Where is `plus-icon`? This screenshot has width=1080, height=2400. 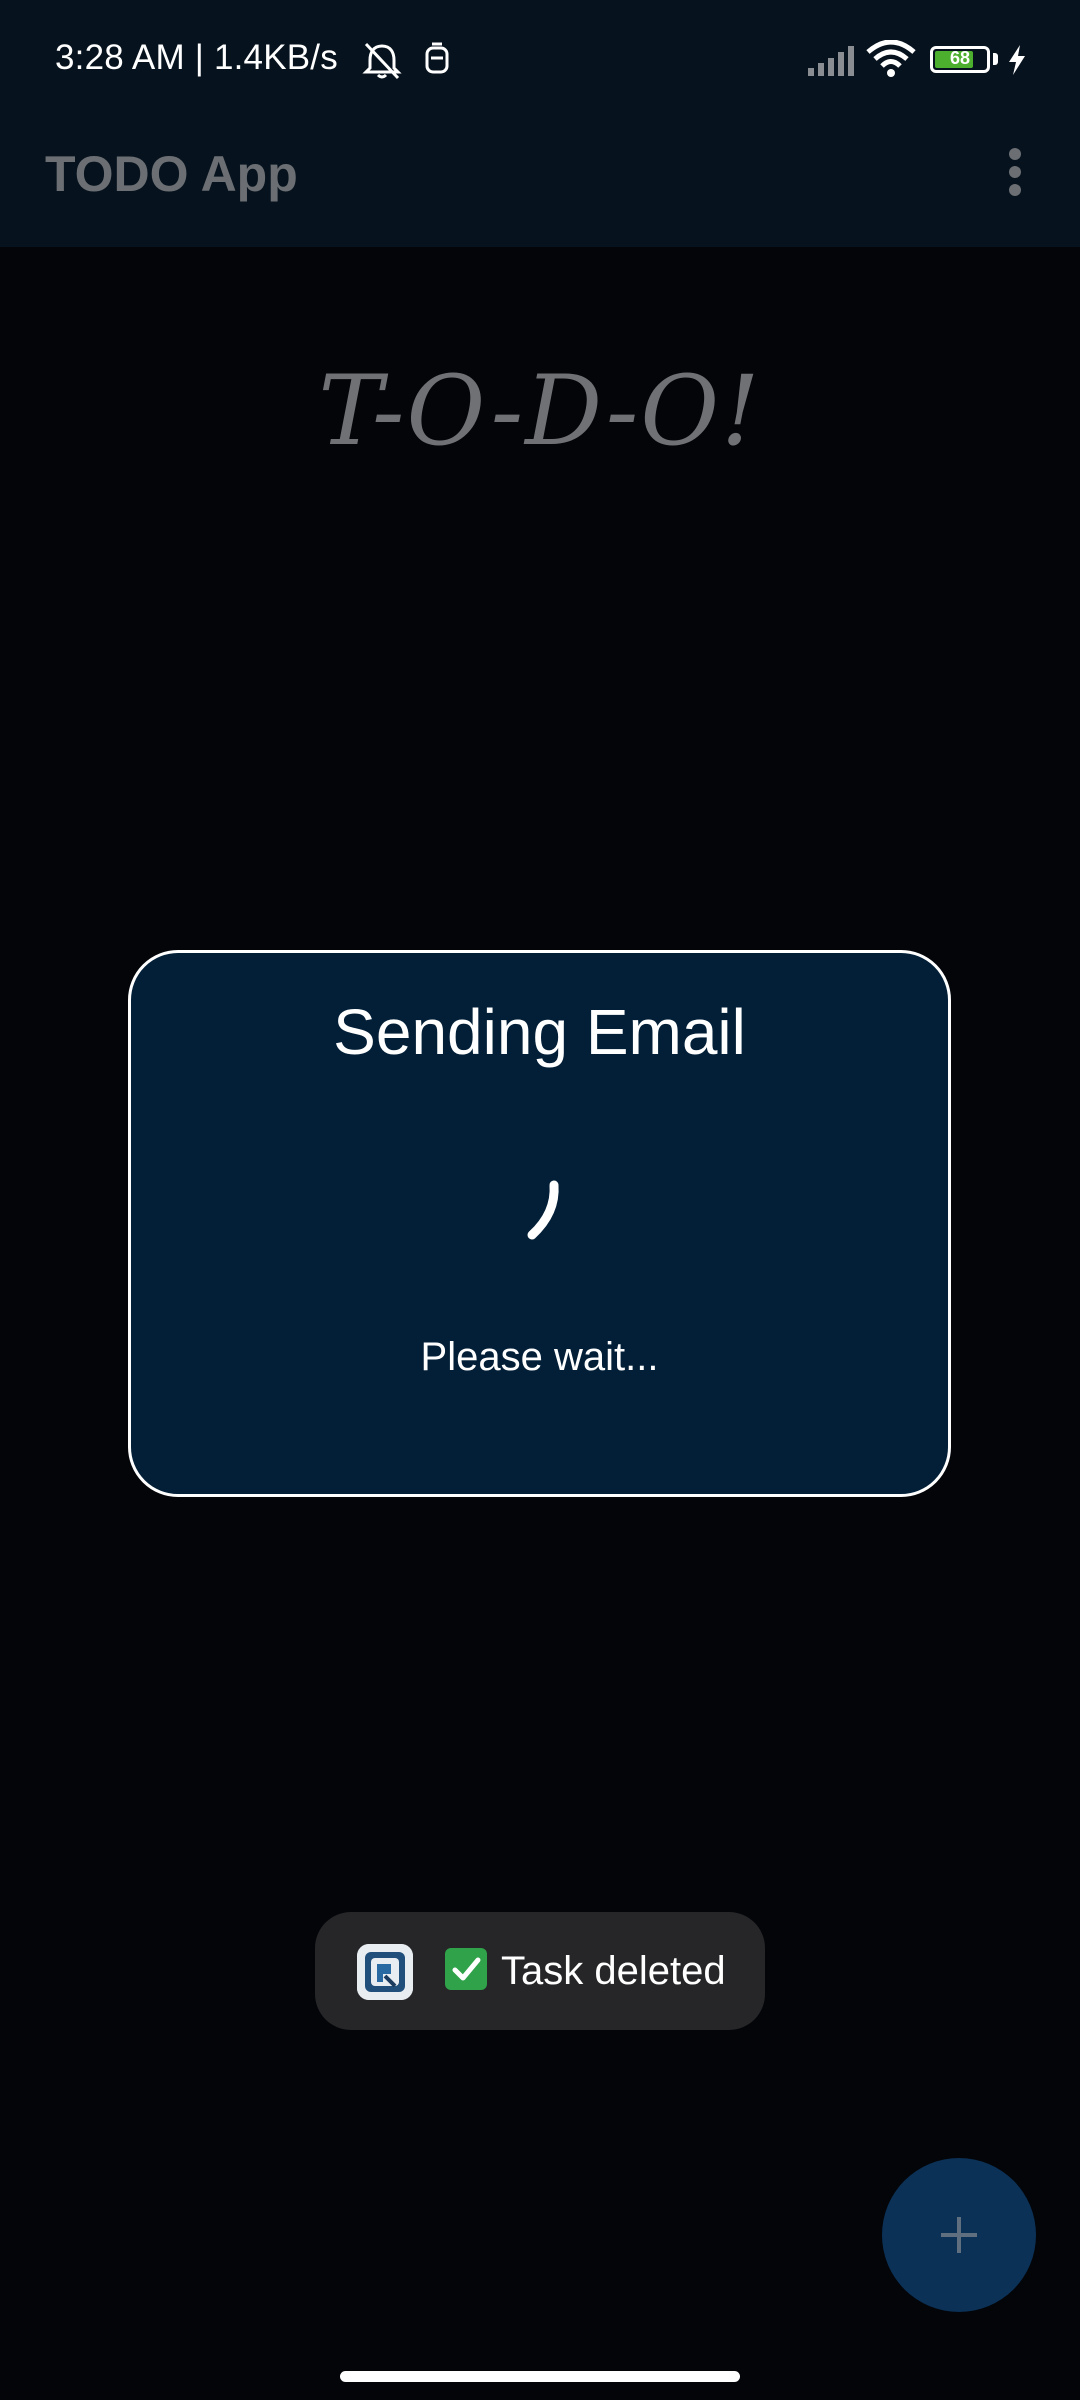
plus-icon is located at coordinates (959, 2235).